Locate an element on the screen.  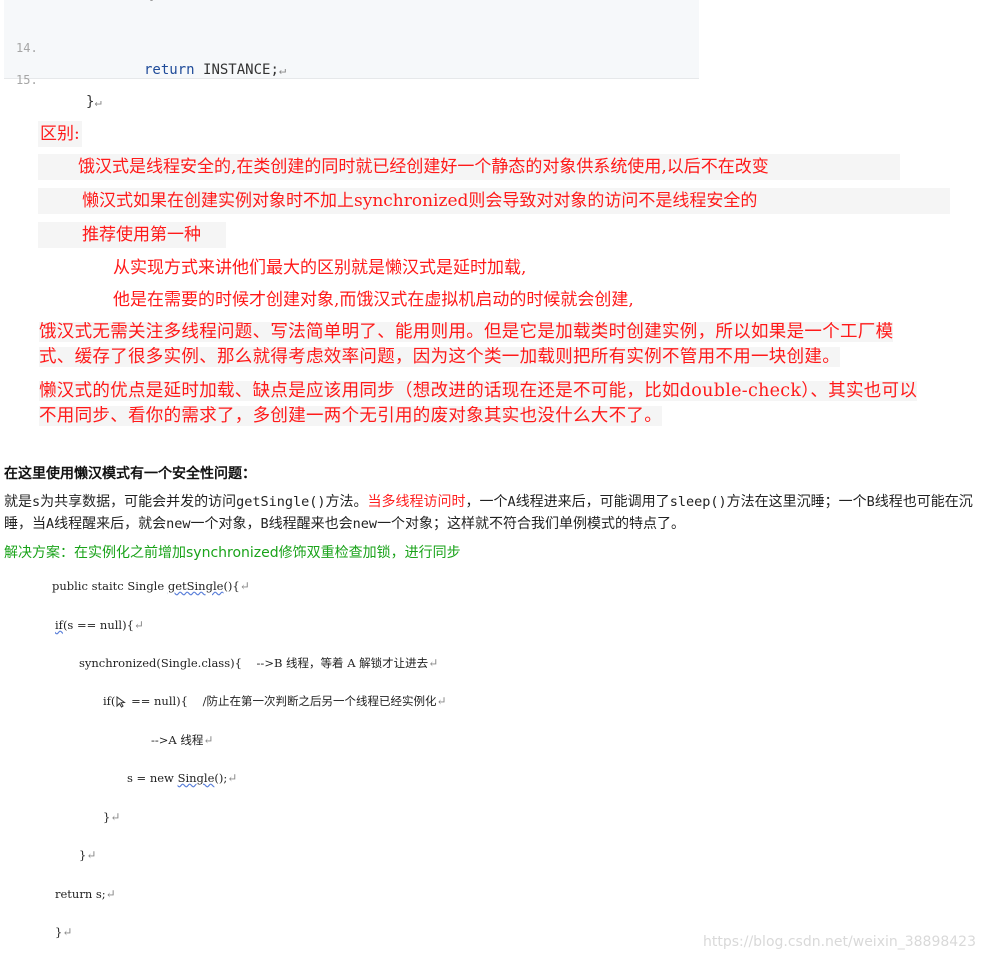
note-line-4: 从实现方式来讲他们最大的区别就是懒汉式是延时加载, is located at coordinates (320, 268).